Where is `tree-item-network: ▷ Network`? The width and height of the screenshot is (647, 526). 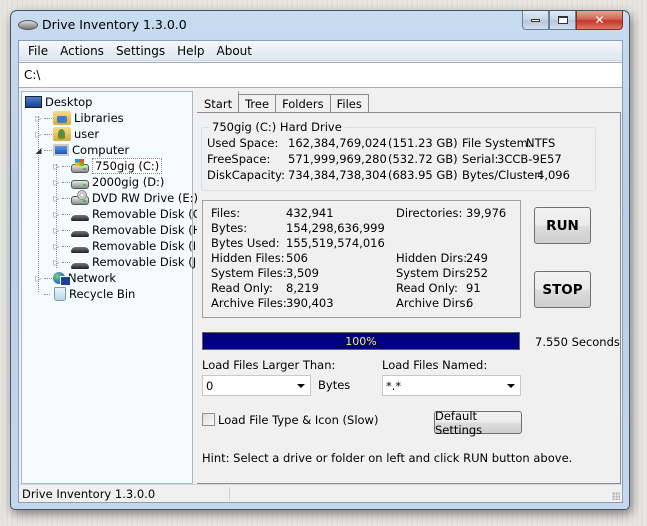 tree-item-network: ▷ Network is located at coordinates (75, 278).